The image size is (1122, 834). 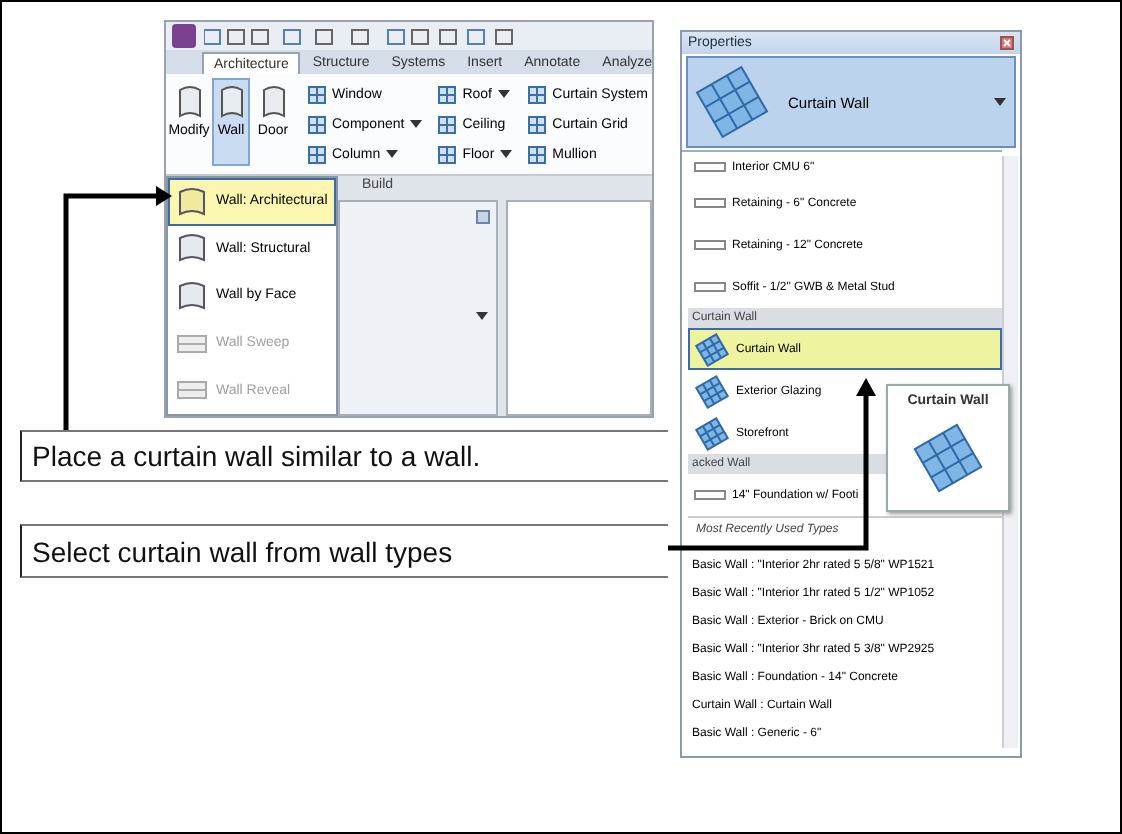 What do you see at coordinates (242, 551) in the screenshot?
I see `callout-text: Select curtain wall from wall types` at bounding box center [242, 551].